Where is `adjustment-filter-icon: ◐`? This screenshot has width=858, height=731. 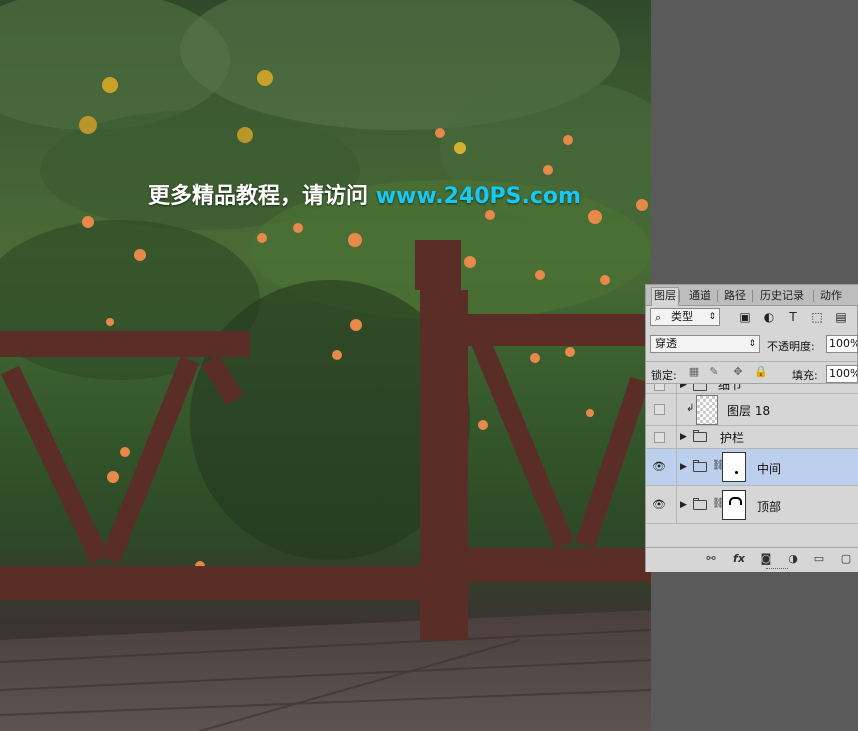
adjustment-filter-icon: ◐ is located at coordinates (769, 317).